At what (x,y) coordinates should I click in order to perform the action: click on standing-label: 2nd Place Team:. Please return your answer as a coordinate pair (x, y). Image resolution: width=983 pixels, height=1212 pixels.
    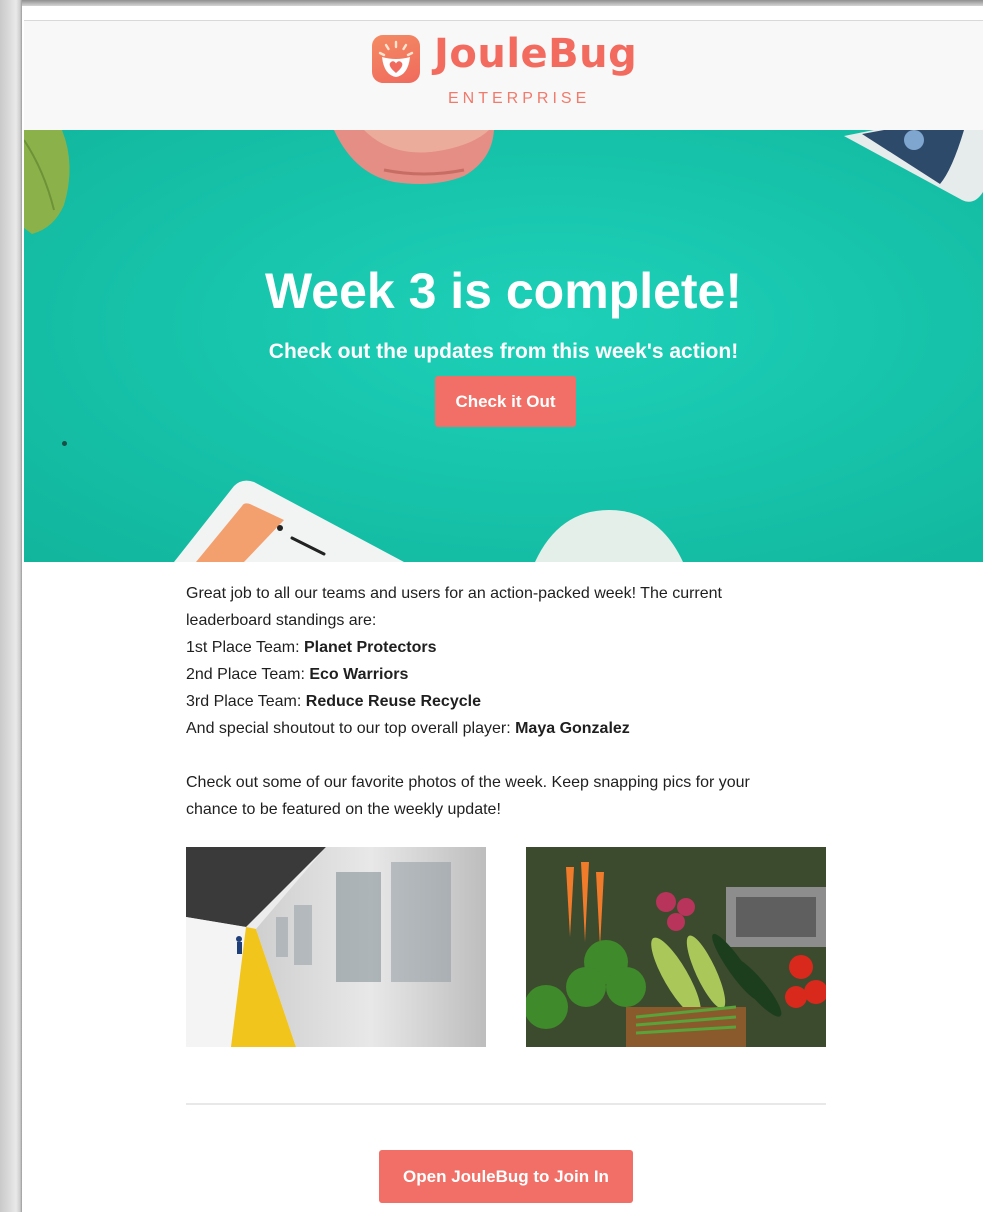
    Looking at the image, I should click on (248, 674).